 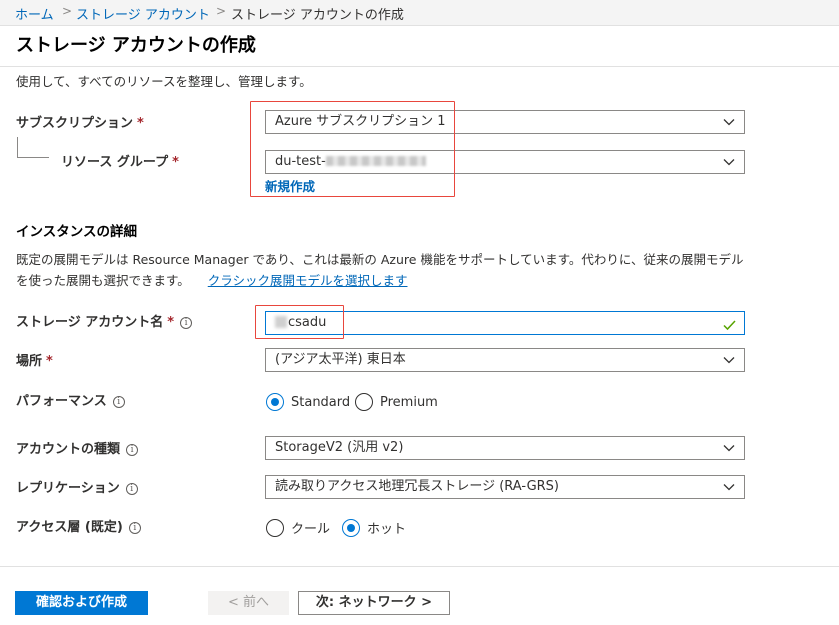 What do you see at coordinates (136, 45) in the screenshot?
I see `page-title: ストレージ アカウントの作成` at bounding box center [136, 45].